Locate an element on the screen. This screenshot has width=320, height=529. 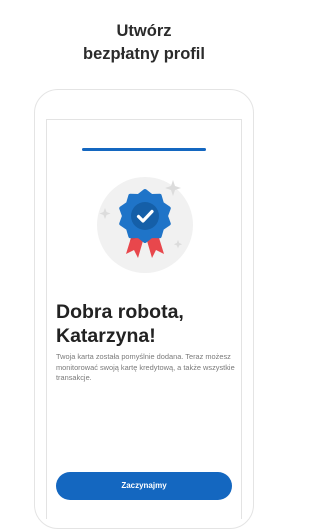
progress-bar is located at coordinates (144, 149).